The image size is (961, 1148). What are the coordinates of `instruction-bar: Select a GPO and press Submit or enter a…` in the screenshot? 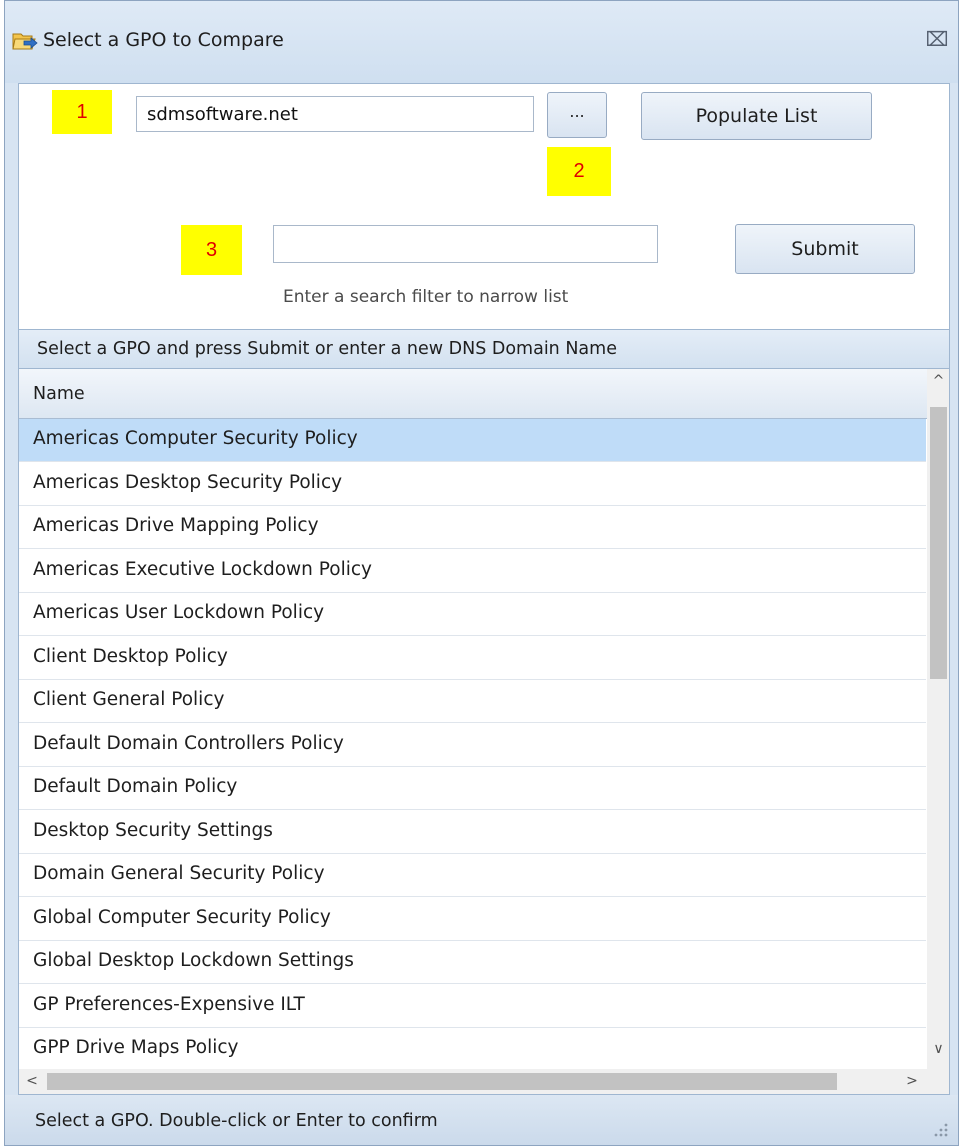 It's located at (484, 349).